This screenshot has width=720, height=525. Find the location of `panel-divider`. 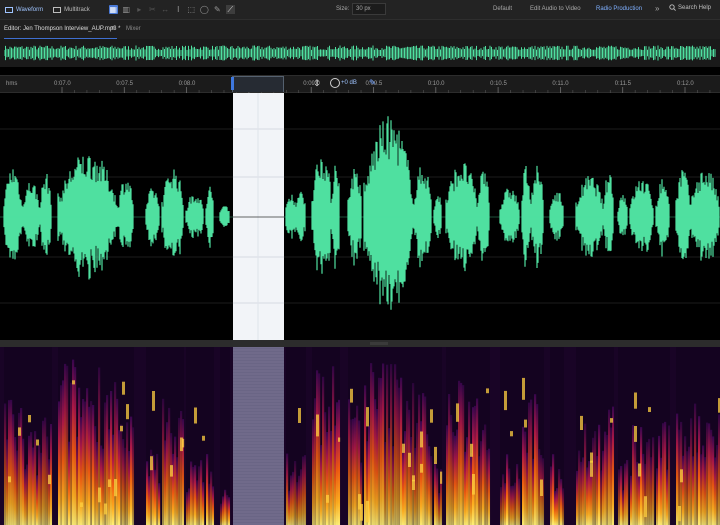

panel-divider is located at coordinates (360, 343).